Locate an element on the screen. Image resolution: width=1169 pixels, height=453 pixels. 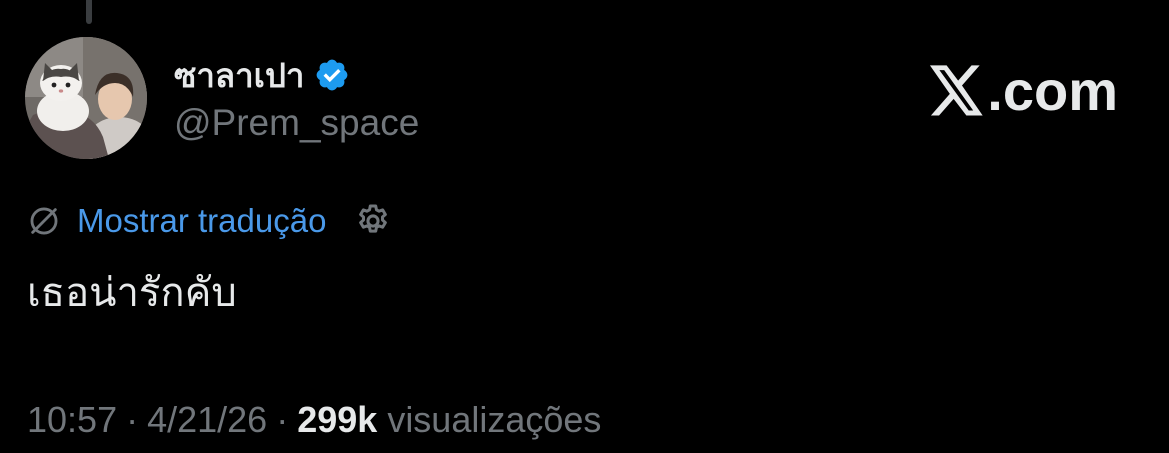
verified-badge-icon is located at coordinates (332, 75).